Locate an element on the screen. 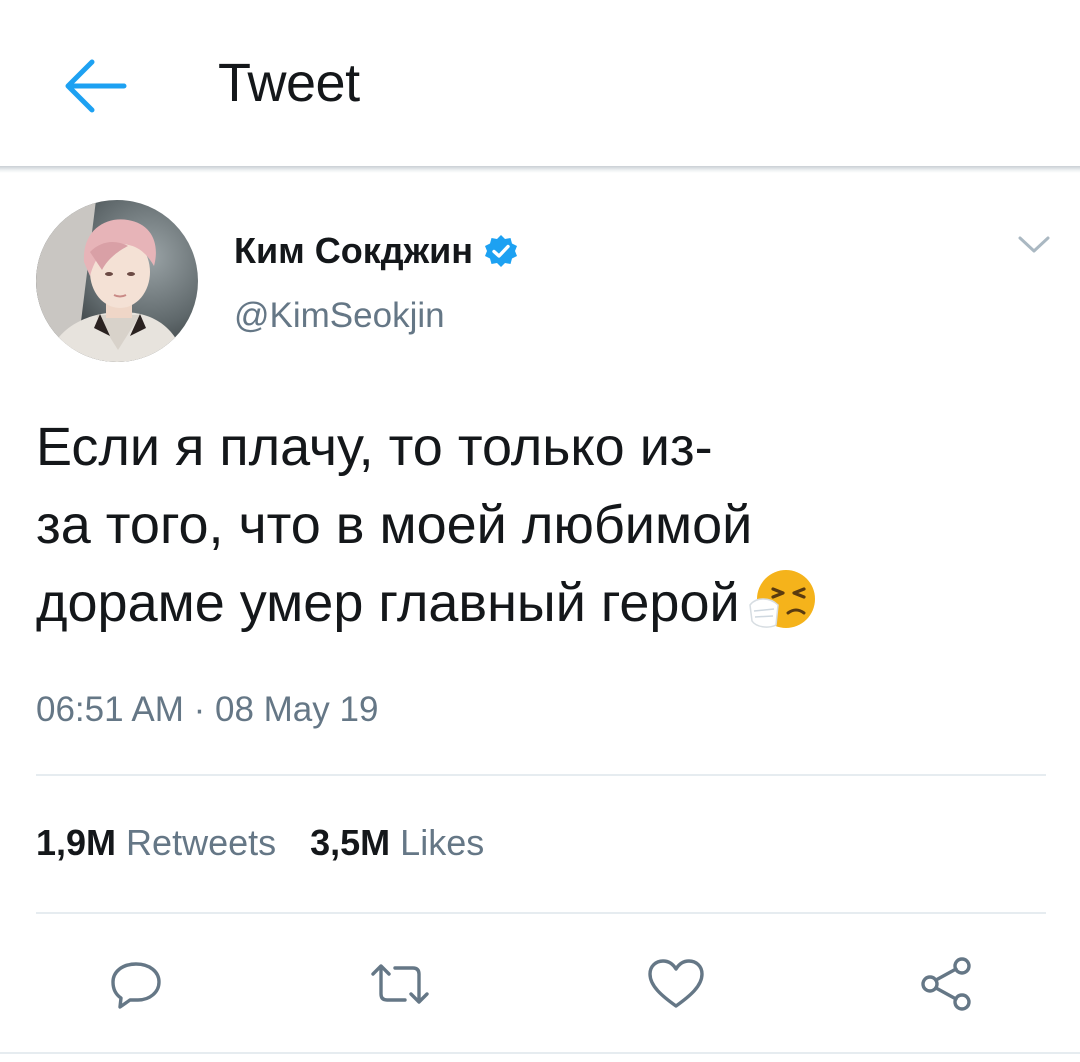  reply-icon is located at coordinates (136, 986).